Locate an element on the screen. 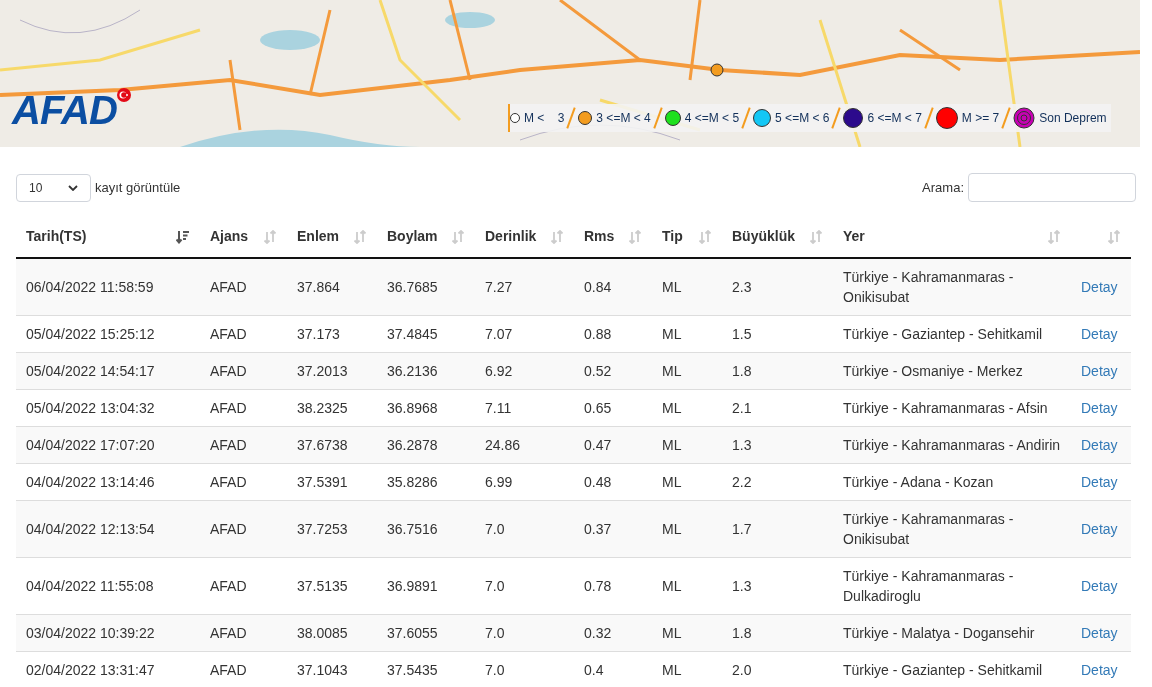 The height and width of the screenshot is (687, 1152). table-cell: 0.32 is located at coordinates (613, 633).